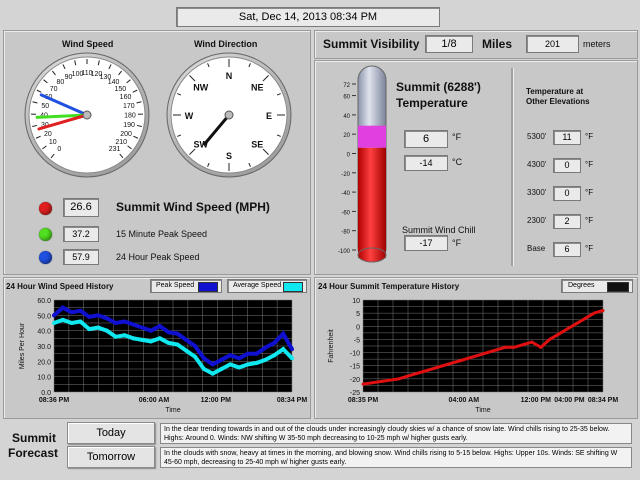 This screenshot has height=480, width=640. Describe the element at coordinates (257, 144) in the screenshot. I see `compass-label: SE` at that location.